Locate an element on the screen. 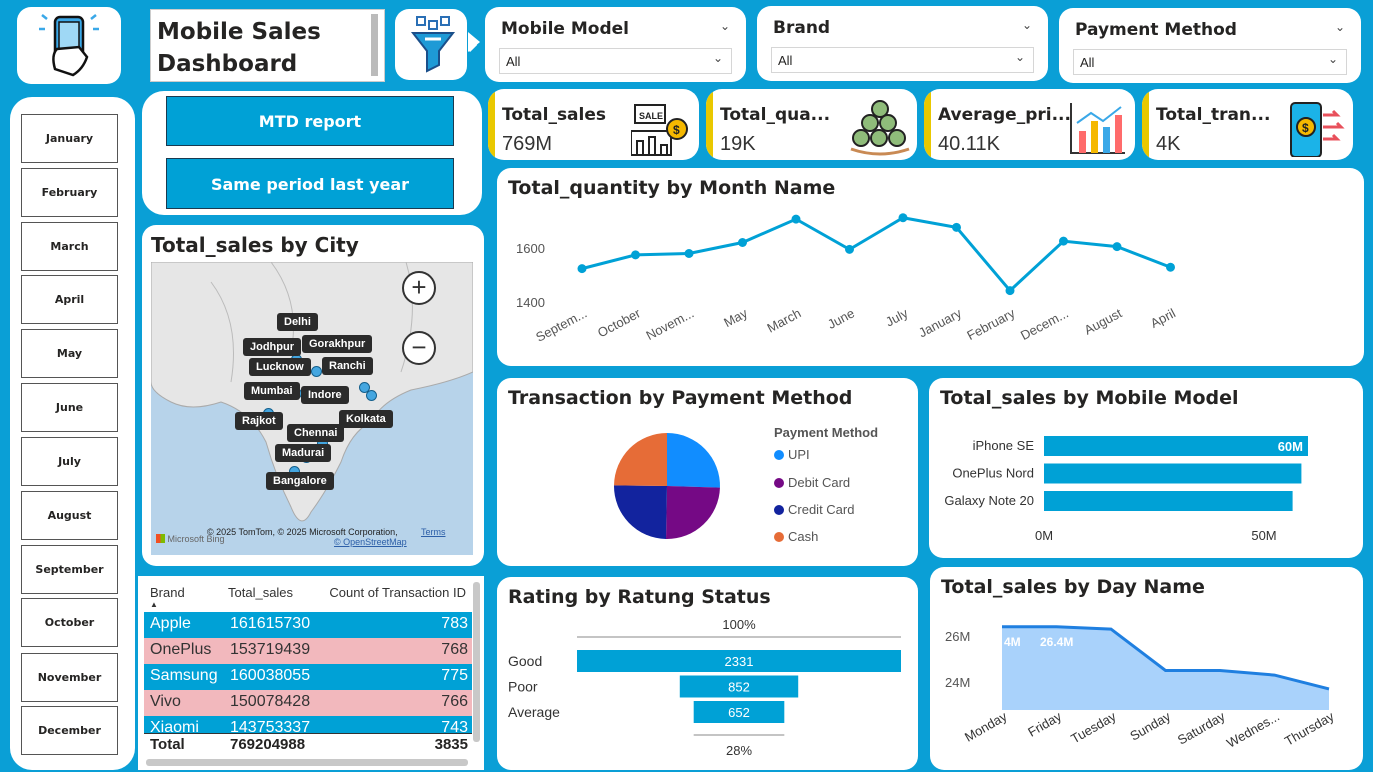 The image size is (1373, 772). cell-brand: Apple is located at coordinates (170, 623).